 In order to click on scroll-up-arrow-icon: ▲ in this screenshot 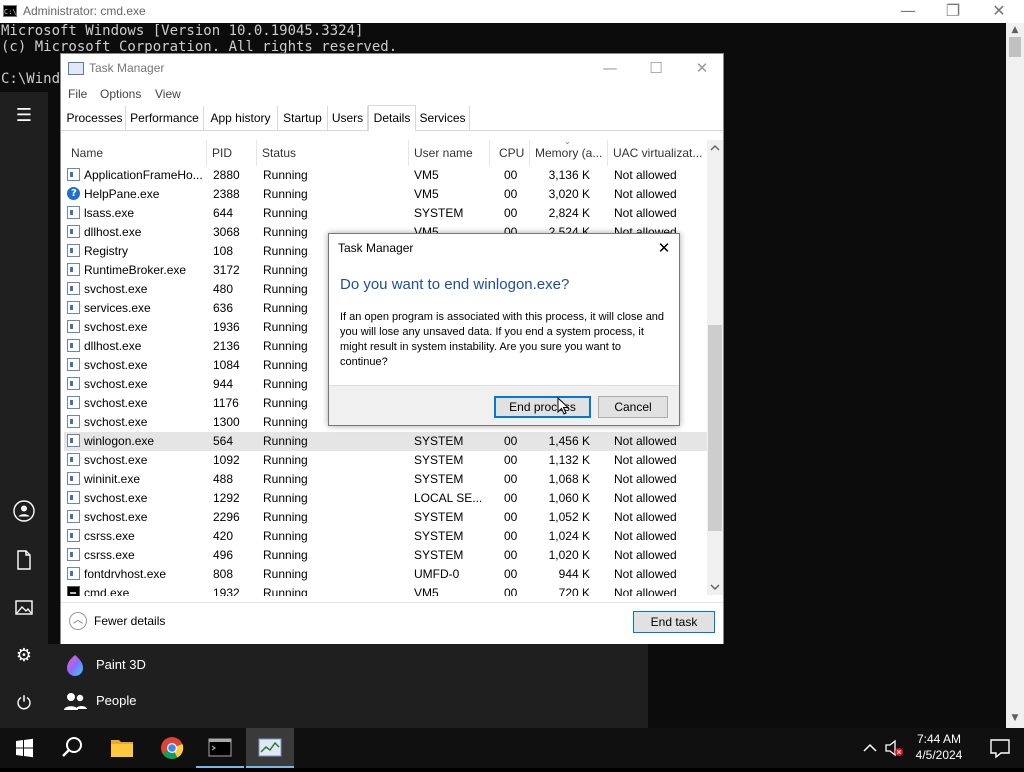, I will do `click(1015, 30)`.